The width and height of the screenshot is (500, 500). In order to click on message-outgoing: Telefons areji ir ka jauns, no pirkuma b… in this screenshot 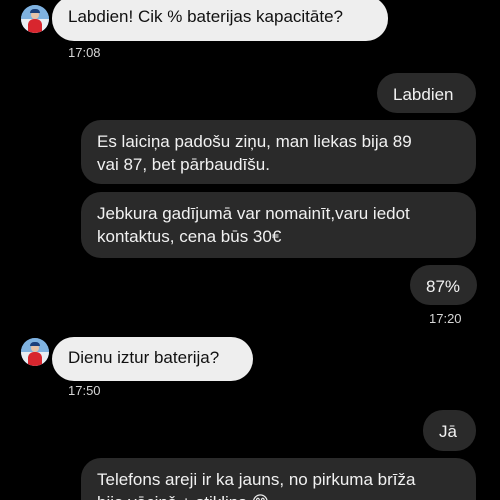, I will do `click(278, 479)`.